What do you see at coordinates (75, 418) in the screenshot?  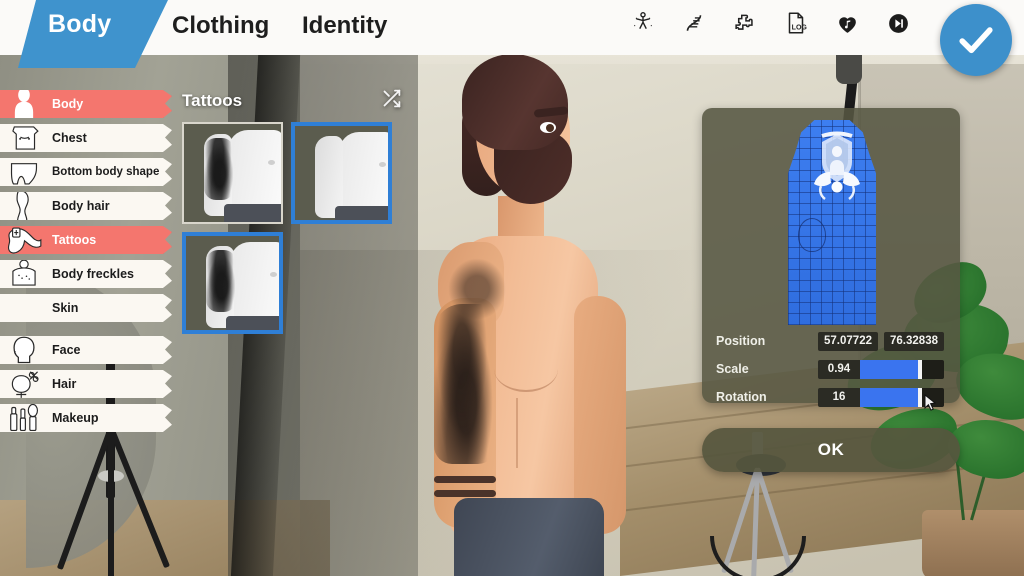 I see `sidebar-item-label: Makeup` at bounding box center [75, 418].